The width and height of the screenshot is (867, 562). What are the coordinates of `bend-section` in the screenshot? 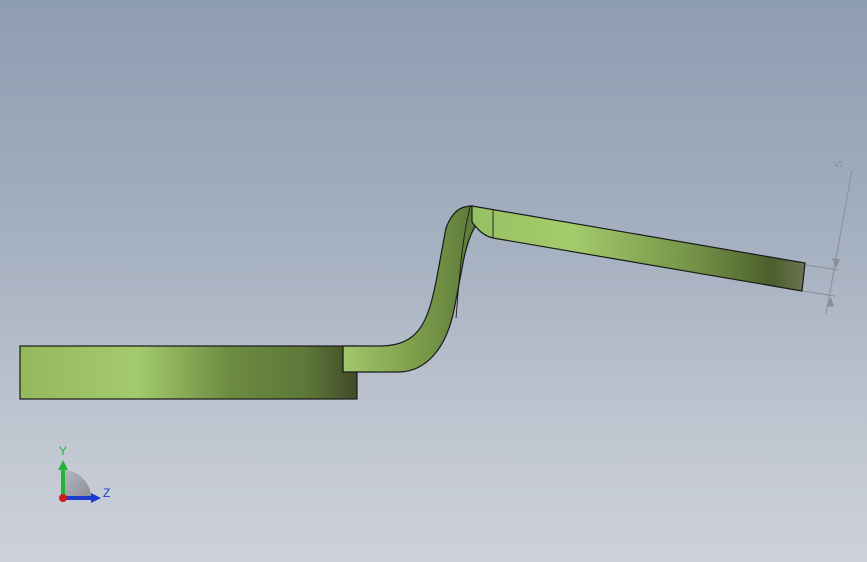 It's located at (418, 289).